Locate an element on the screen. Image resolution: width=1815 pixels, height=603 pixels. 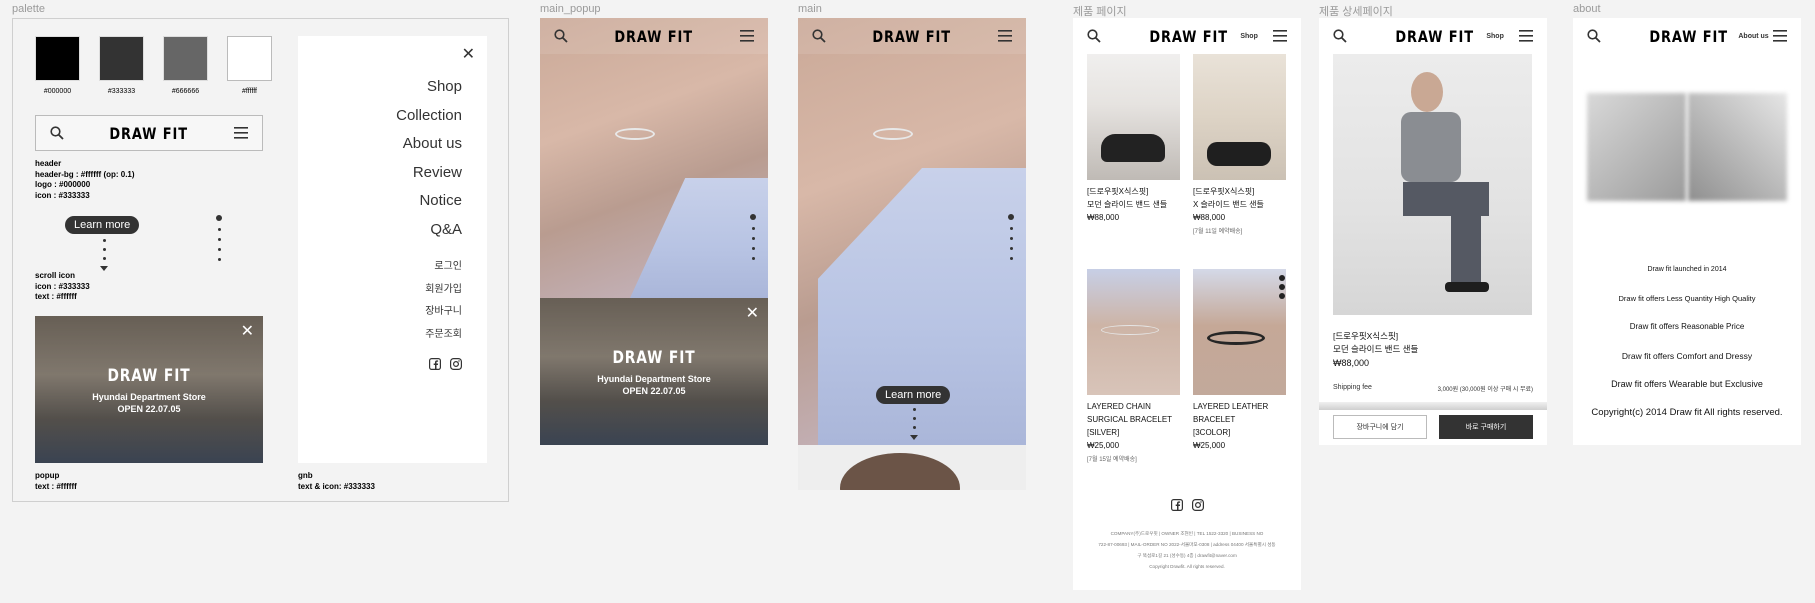
gnb-item-orders: 주문조회 is located at coordinates (443, 335).